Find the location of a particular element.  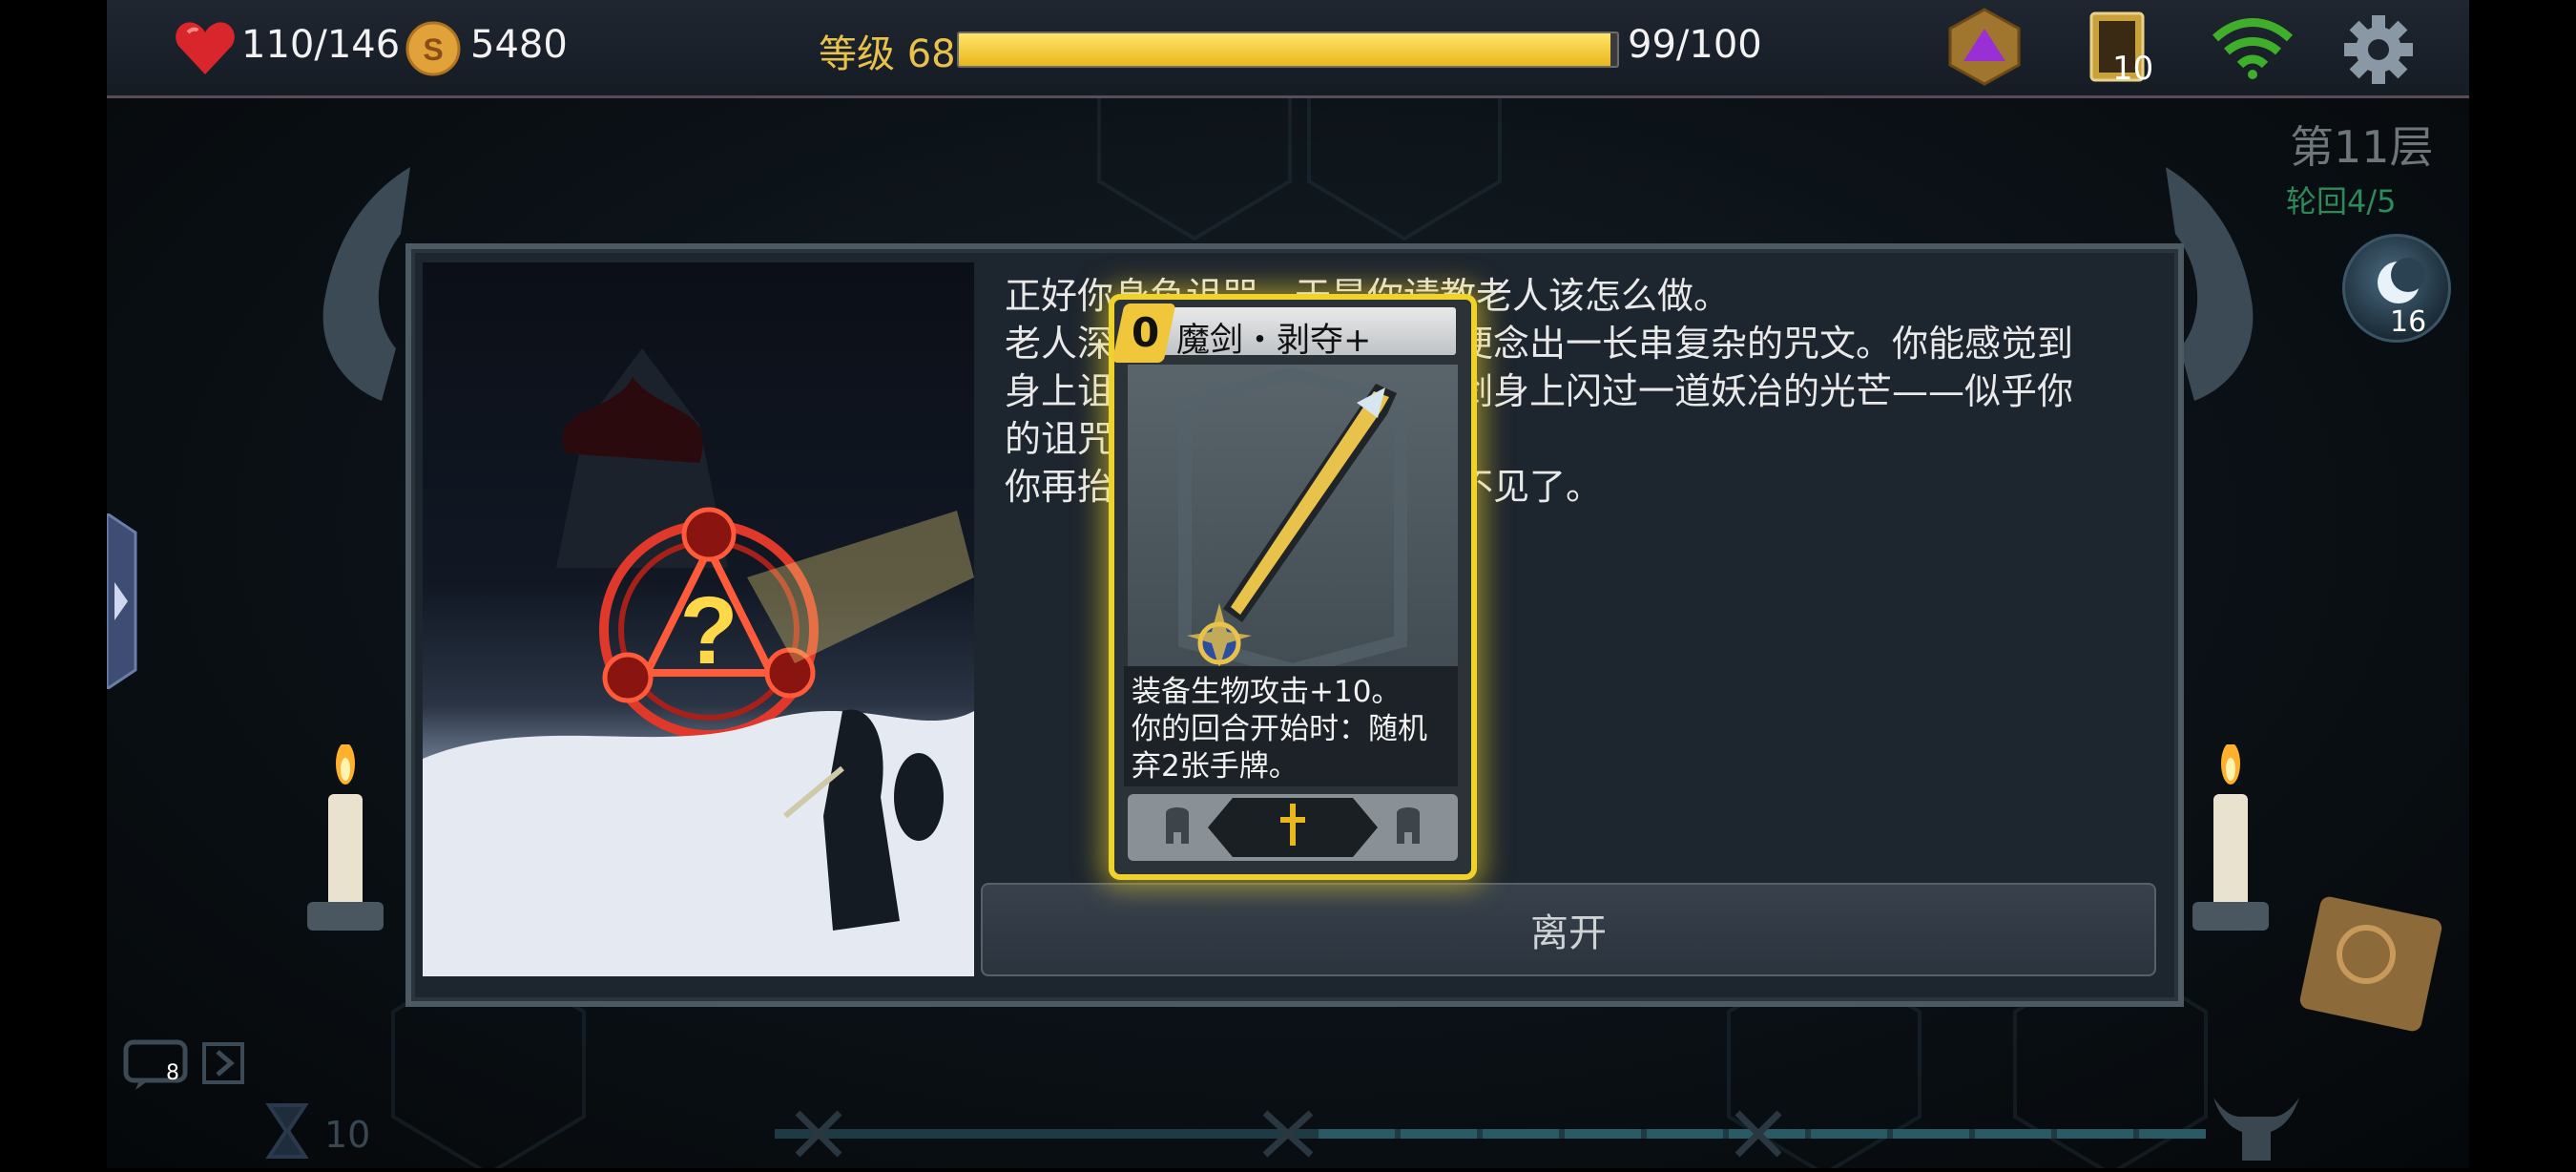

svg-text: S is located at coordinates (433, 49).